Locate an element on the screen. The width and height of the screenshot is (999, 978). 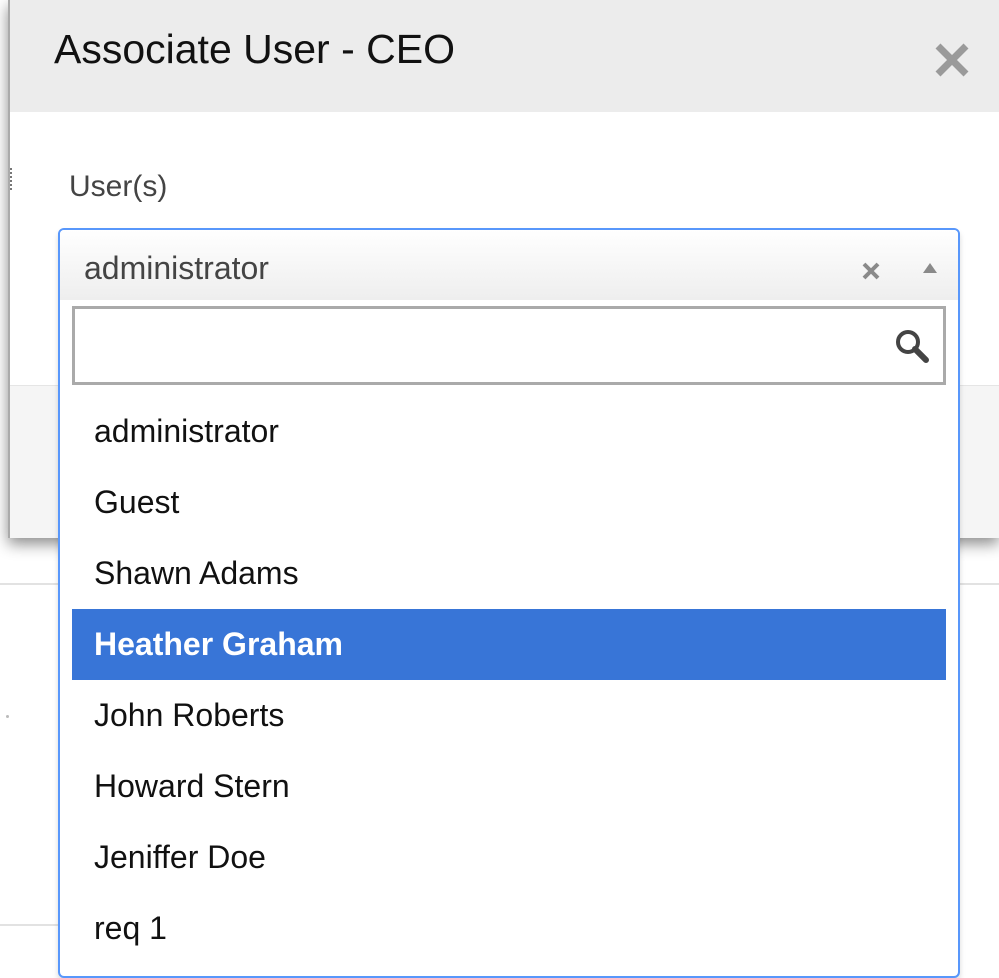
close-button is located at coordinates (952, 60).